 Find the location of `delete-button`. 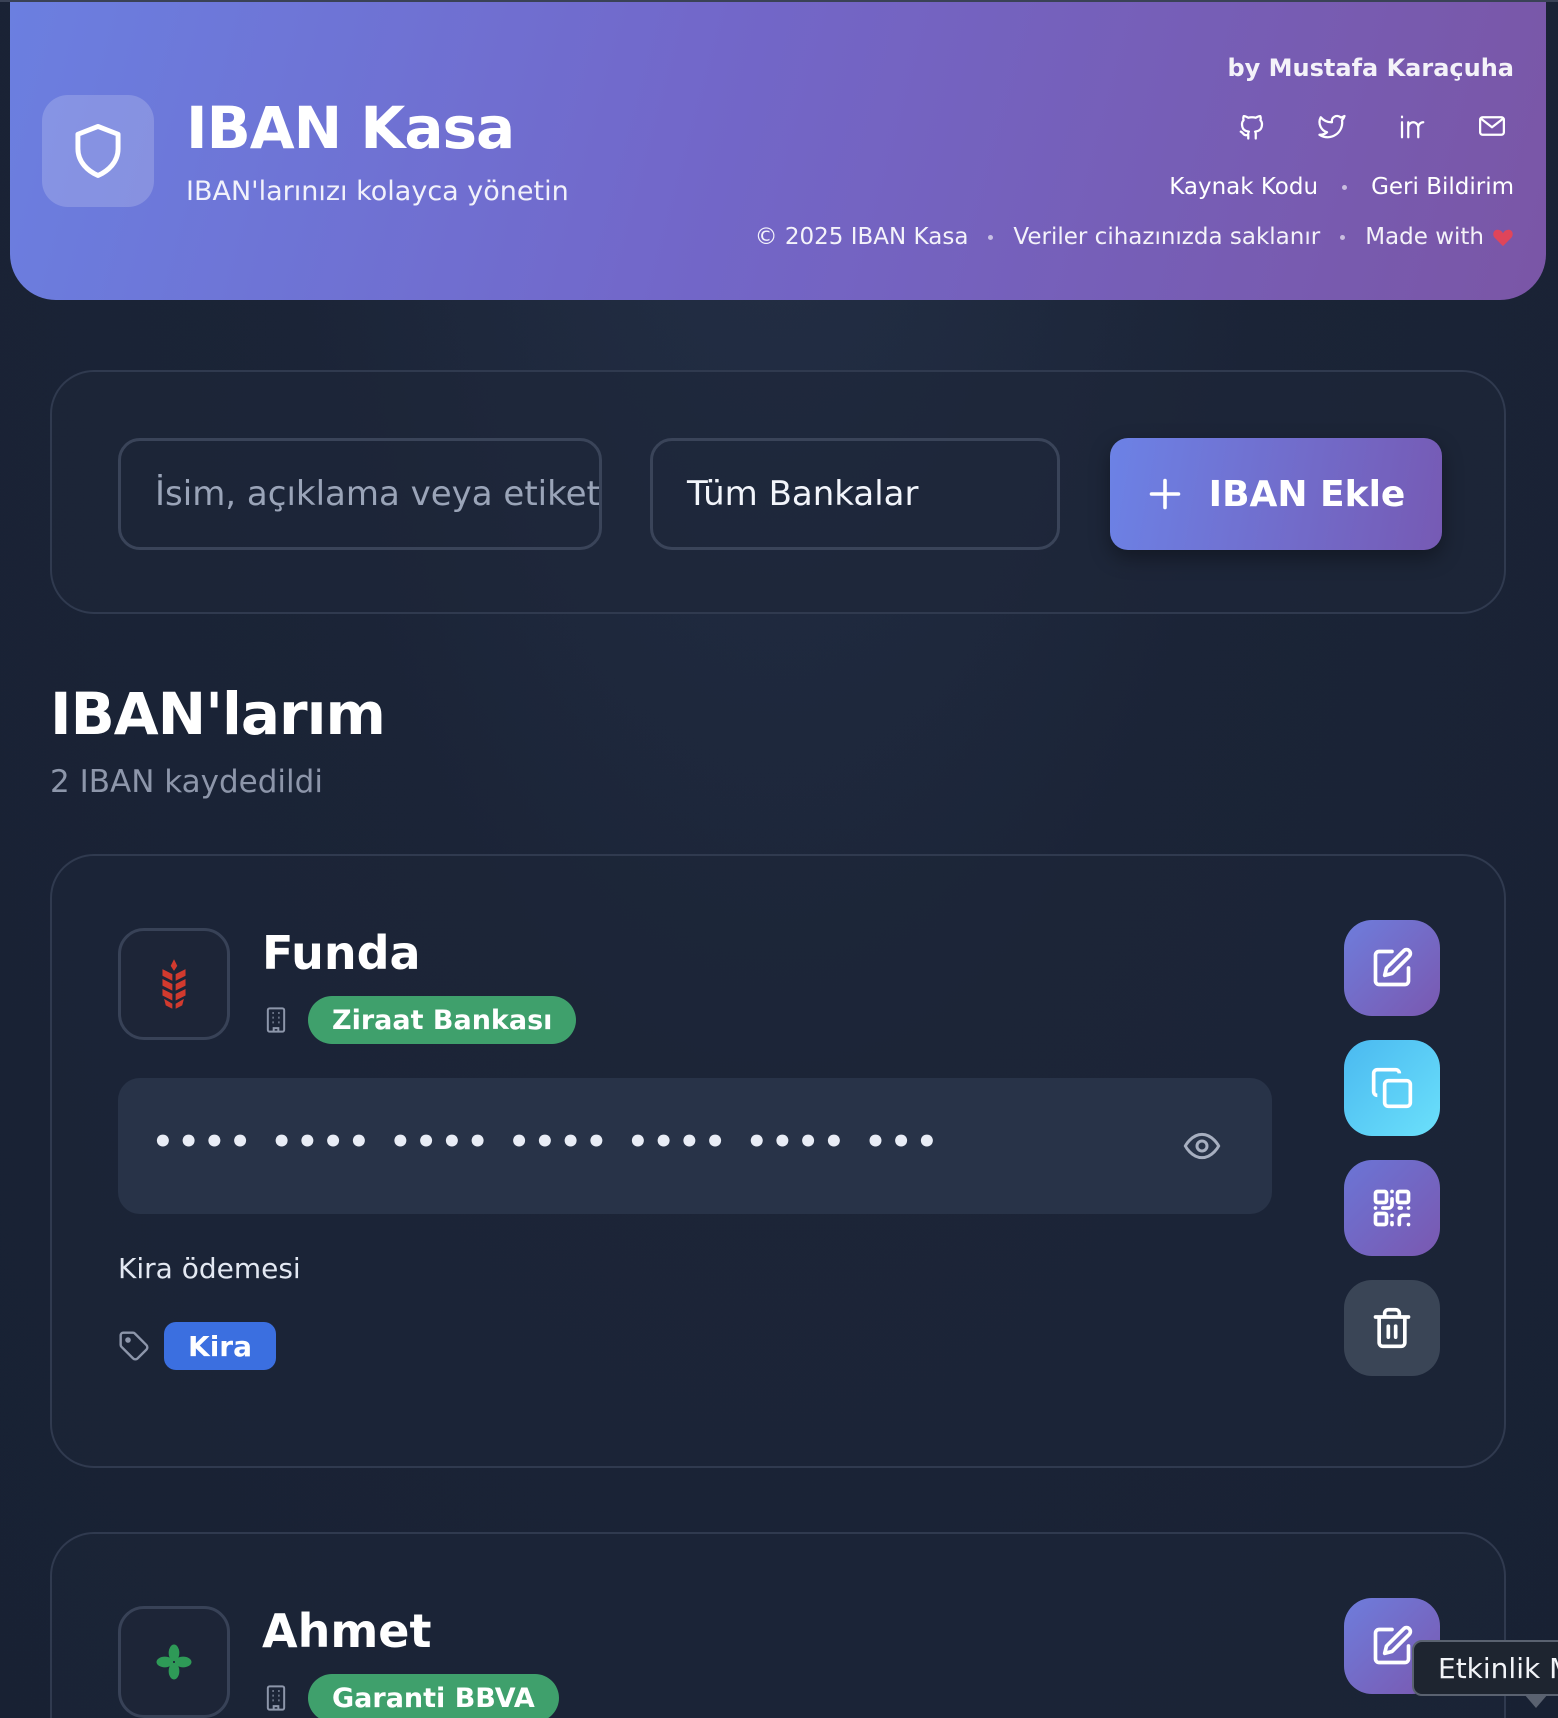

delete-button is located at coordinates (1392, 1328).